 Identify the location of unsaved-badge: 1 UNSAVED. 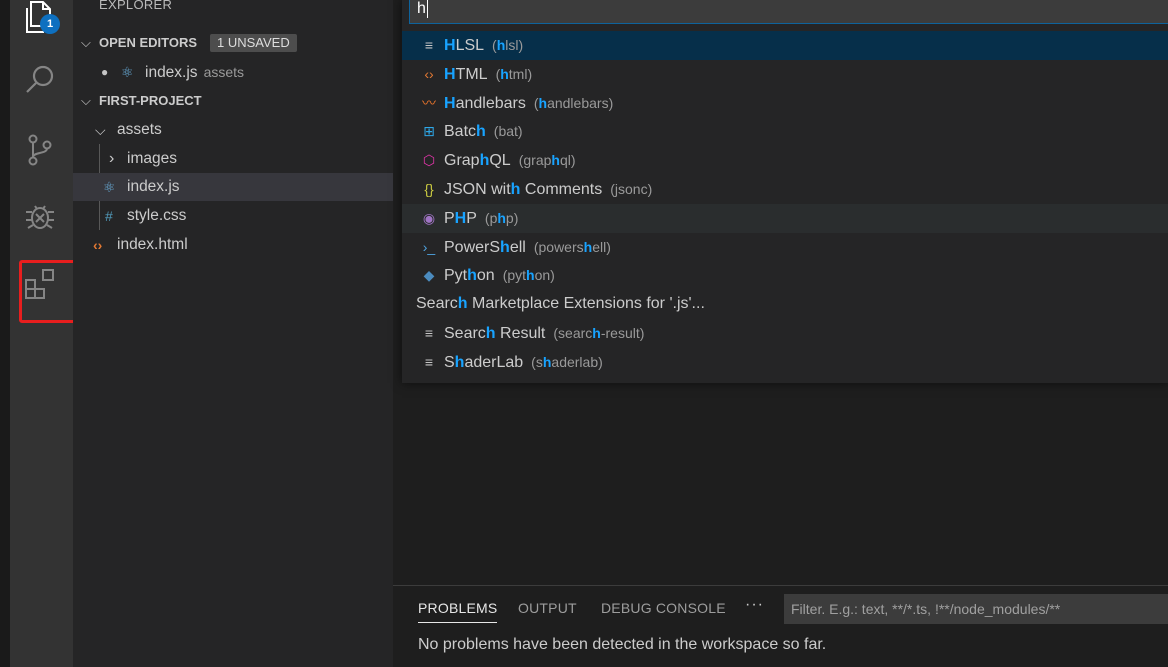
(253, 43).